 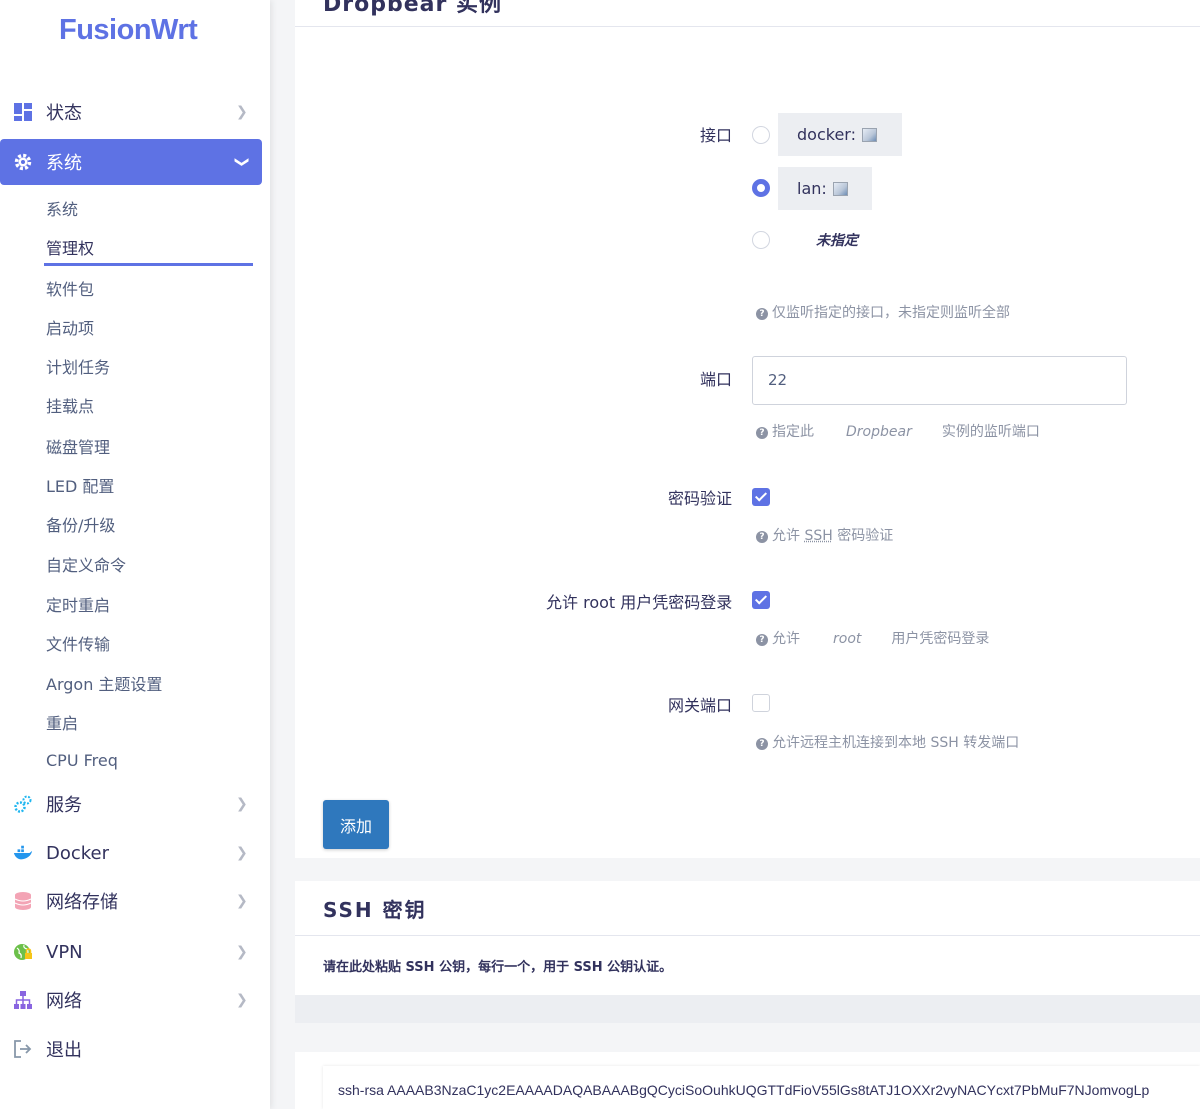 What do you see at coordinates (131, 952) in the screenshot?
I see `nav-vpn: VPN ❯` at bounding box center [131, 952].